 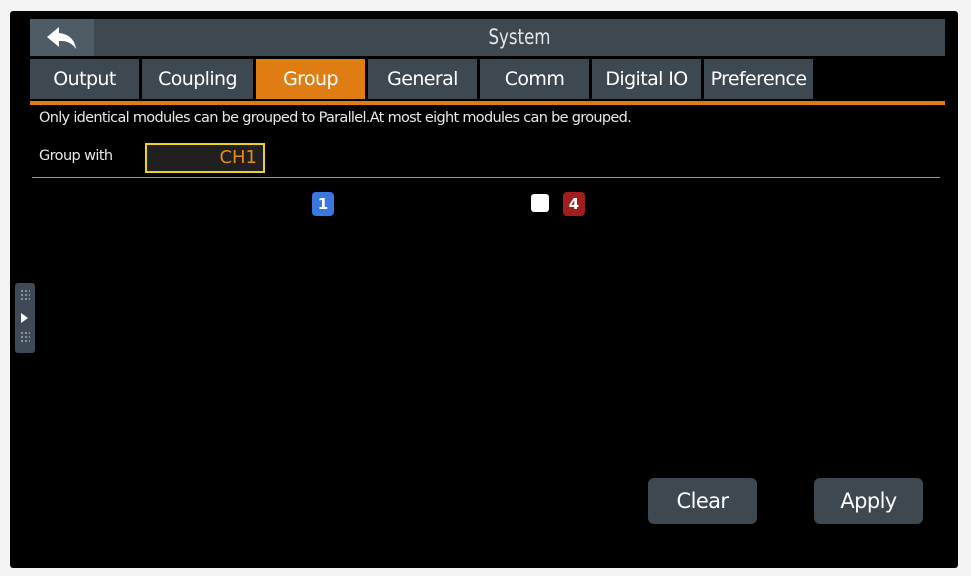 I want to click on module-badge-1: 1, so click(x=323, y=204).